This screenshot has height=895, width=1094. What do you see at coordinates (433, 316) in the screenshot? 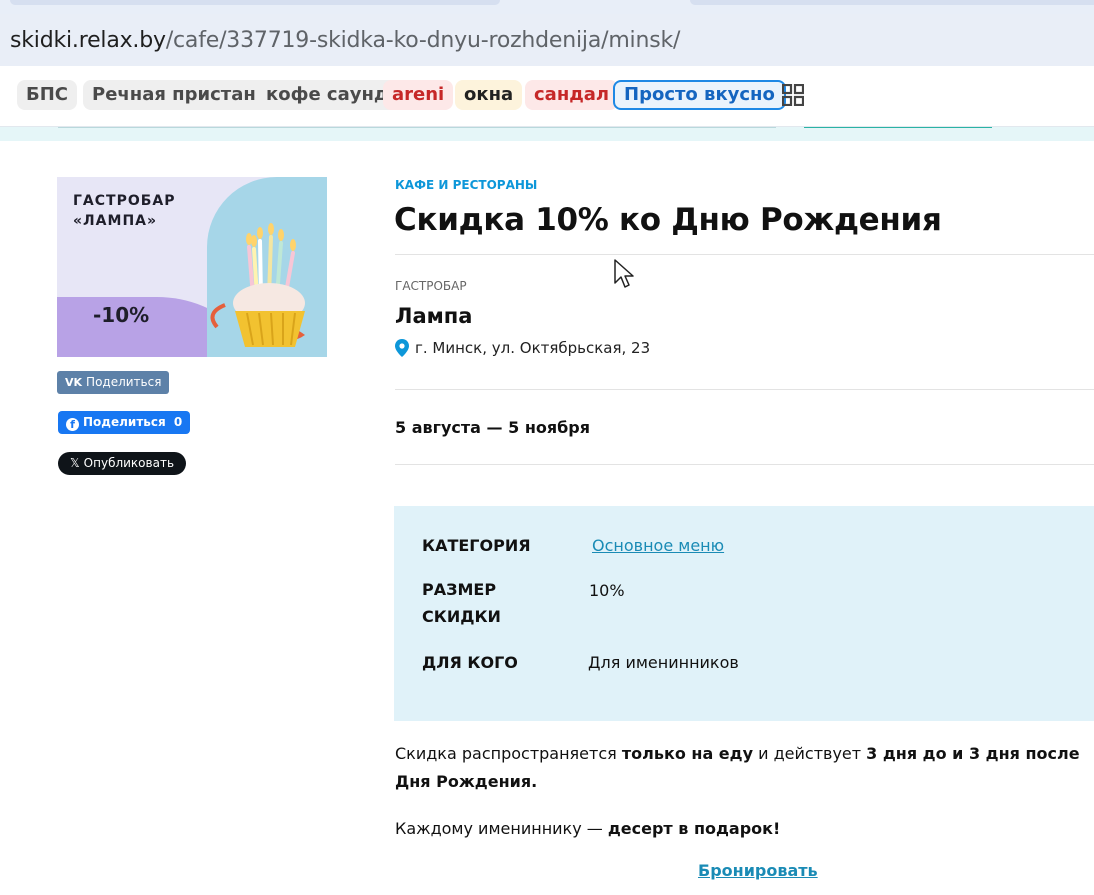
I see `venue-name: Лампа` at bounding box center [433, 316].